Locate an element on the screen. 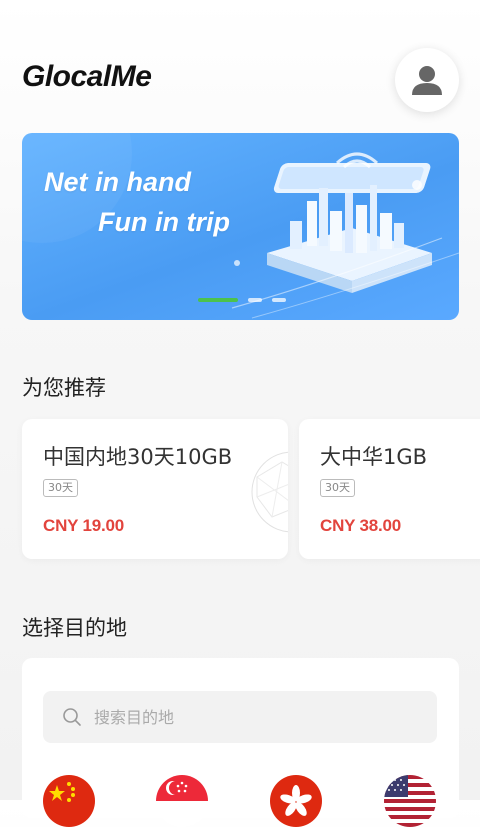 This screenshot has height=827, width=480. usa-flag-icon is located at coordinates (410, 801).